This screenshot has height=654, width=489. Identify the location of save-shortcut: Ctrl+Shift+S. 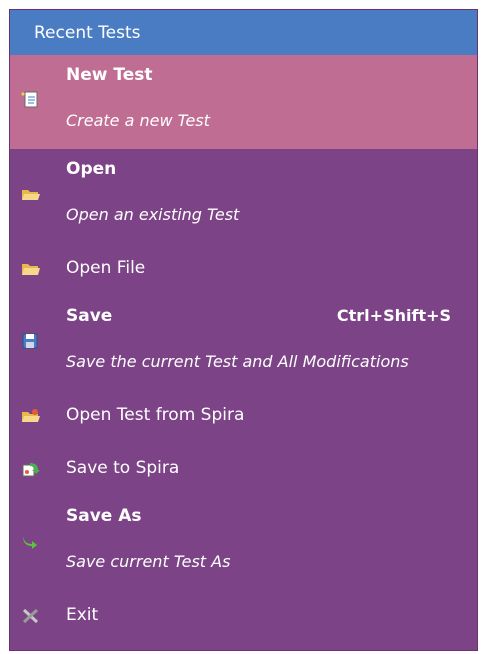
(393, 315).